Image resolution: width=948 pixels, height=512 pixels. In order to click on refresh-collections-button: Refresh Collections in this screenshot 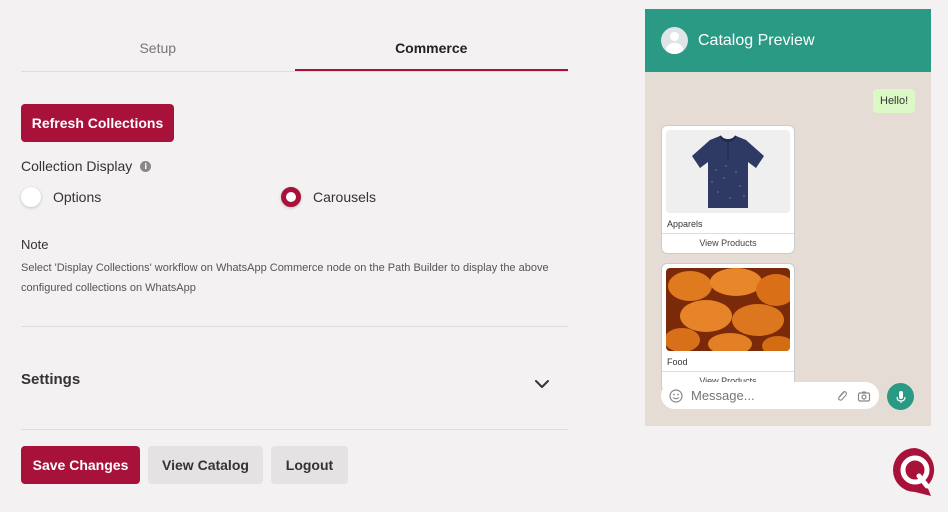, I will do `click(97, 123)`.